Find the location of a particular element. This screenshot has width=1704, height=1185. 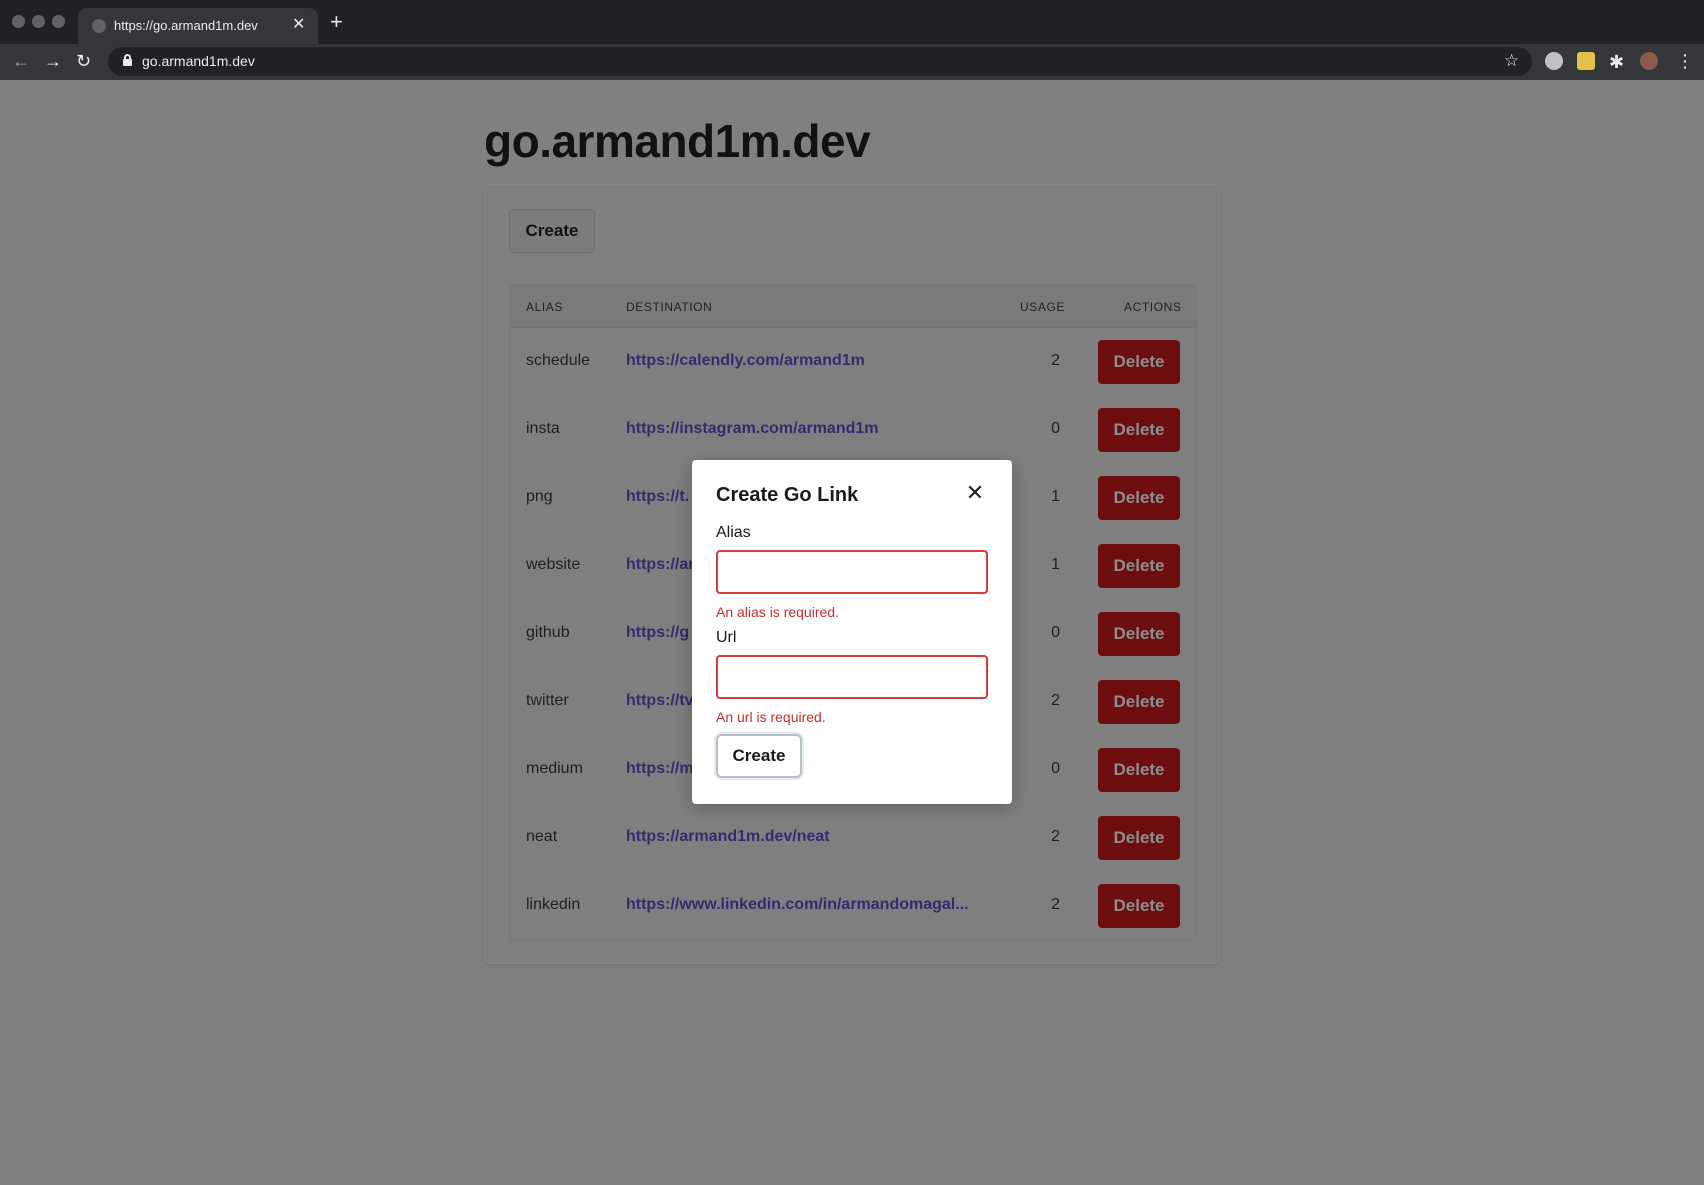

browser-tab-bar: https://go.armand1m.dev ✕ + is located at coordinates (852, 22).